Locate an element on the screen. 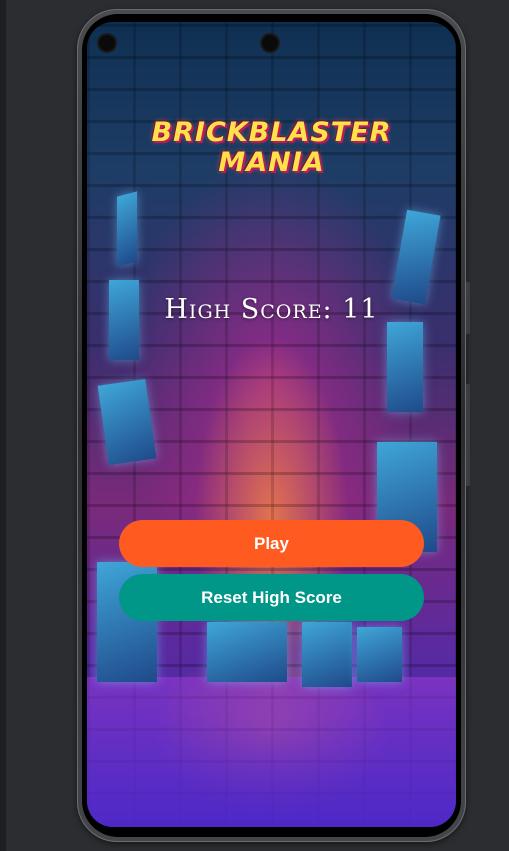  game-title-line2: MANIA is located at coordinates (271, 162).